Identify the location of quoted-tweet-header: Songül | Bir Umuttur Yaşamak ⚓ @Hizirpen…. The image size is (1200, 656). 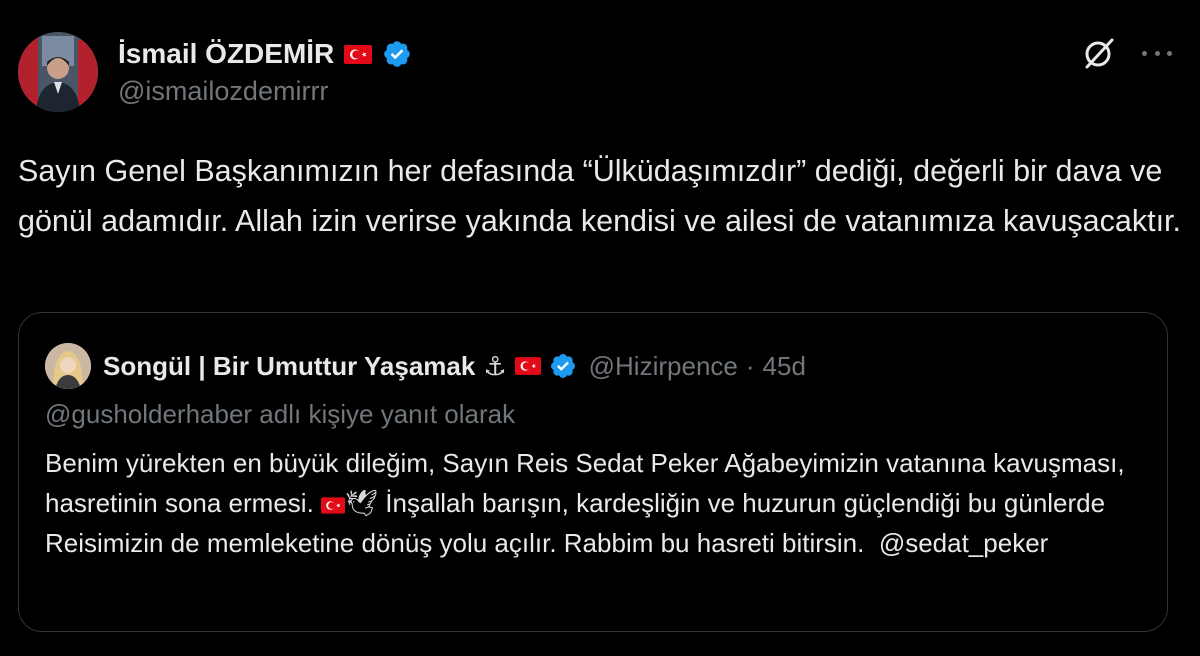
(454, 366).